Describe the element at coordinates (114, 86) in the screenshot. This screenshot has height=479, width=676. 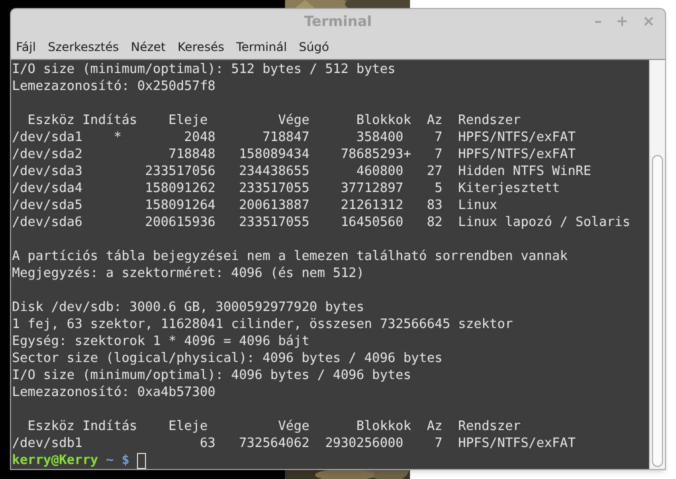
I see `terminal-line: Lemezazonosító: 0x250d57f8` at that location.